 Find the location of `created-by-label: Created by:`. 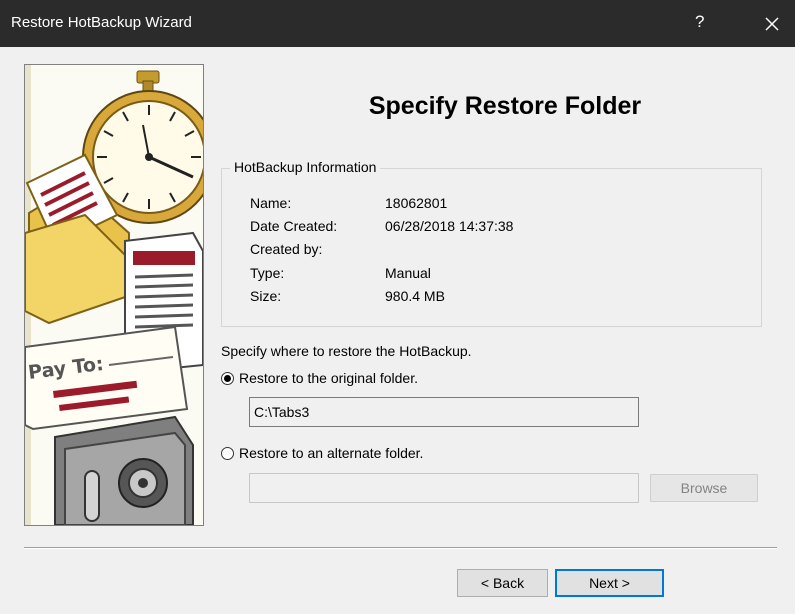

created-by-label: Created by: is located at coordinates (286, 249).